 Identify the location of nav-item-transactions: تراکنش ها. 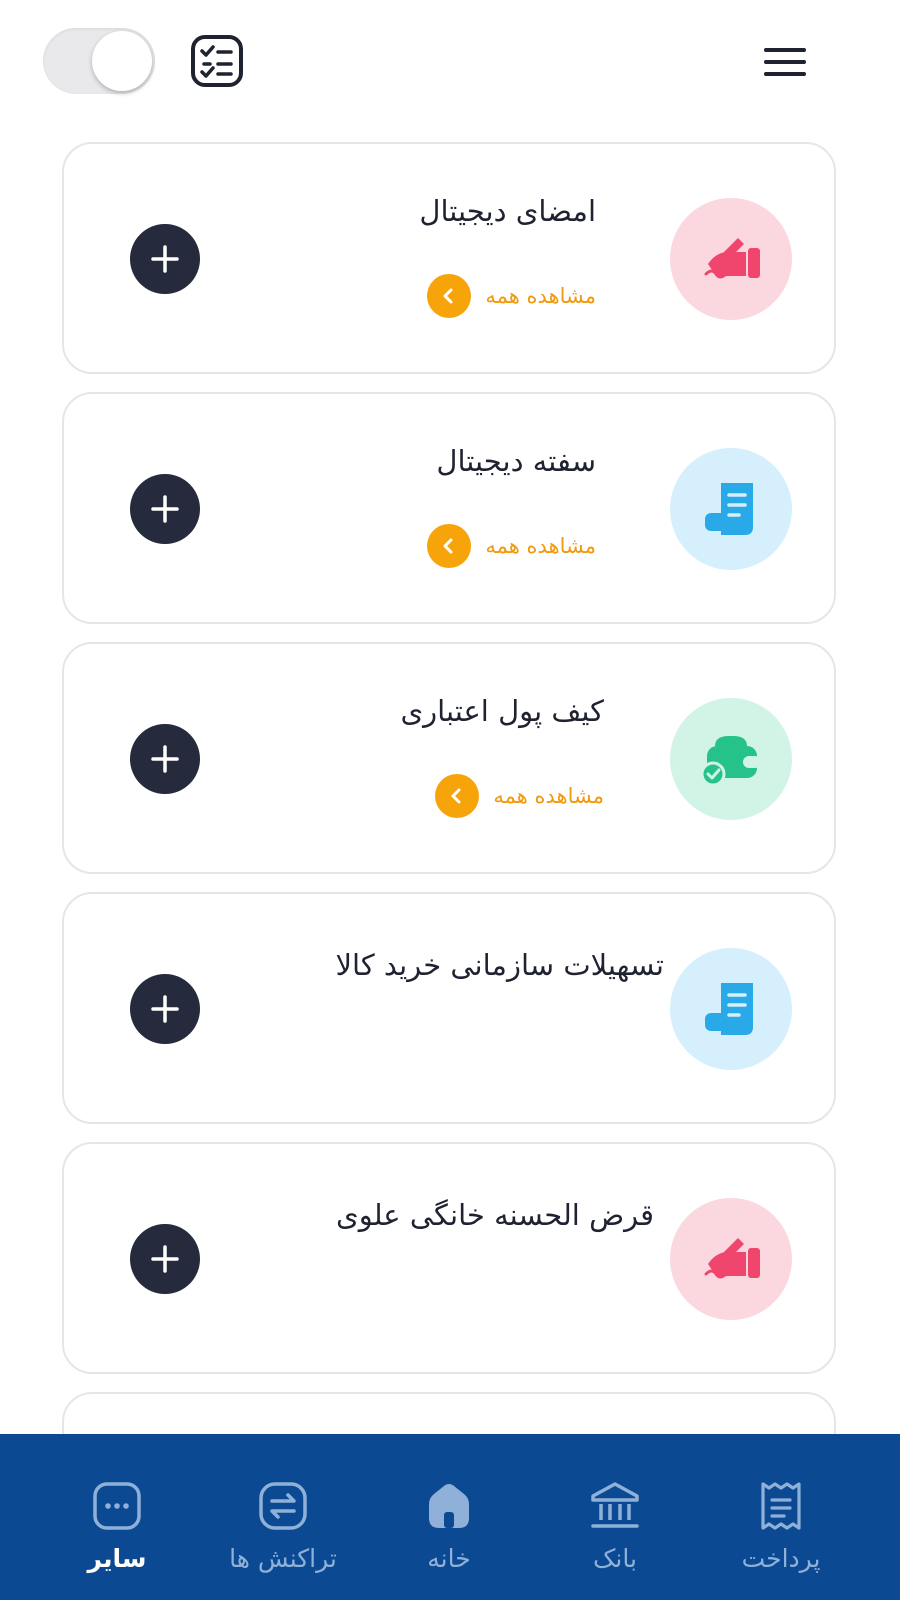
(283, 1517).